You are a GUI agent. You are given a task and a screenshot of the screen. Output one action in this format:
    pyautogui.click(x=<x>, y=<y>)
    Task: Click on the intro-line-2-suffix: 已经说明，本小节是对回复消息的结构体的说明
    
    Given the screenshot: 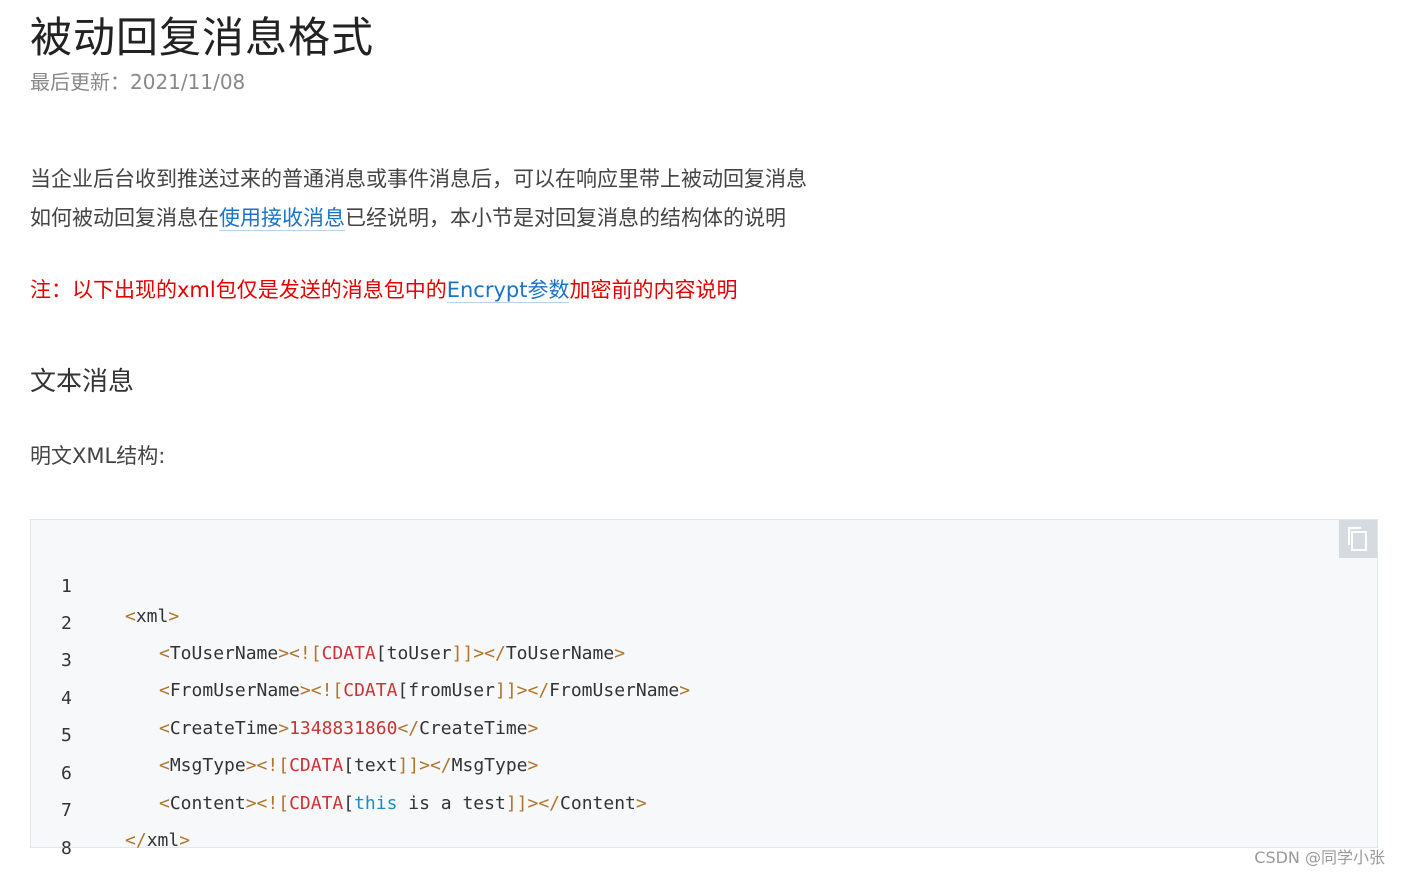 What is the action you would take?
    pyautogui.click(x=565, y=218)
    